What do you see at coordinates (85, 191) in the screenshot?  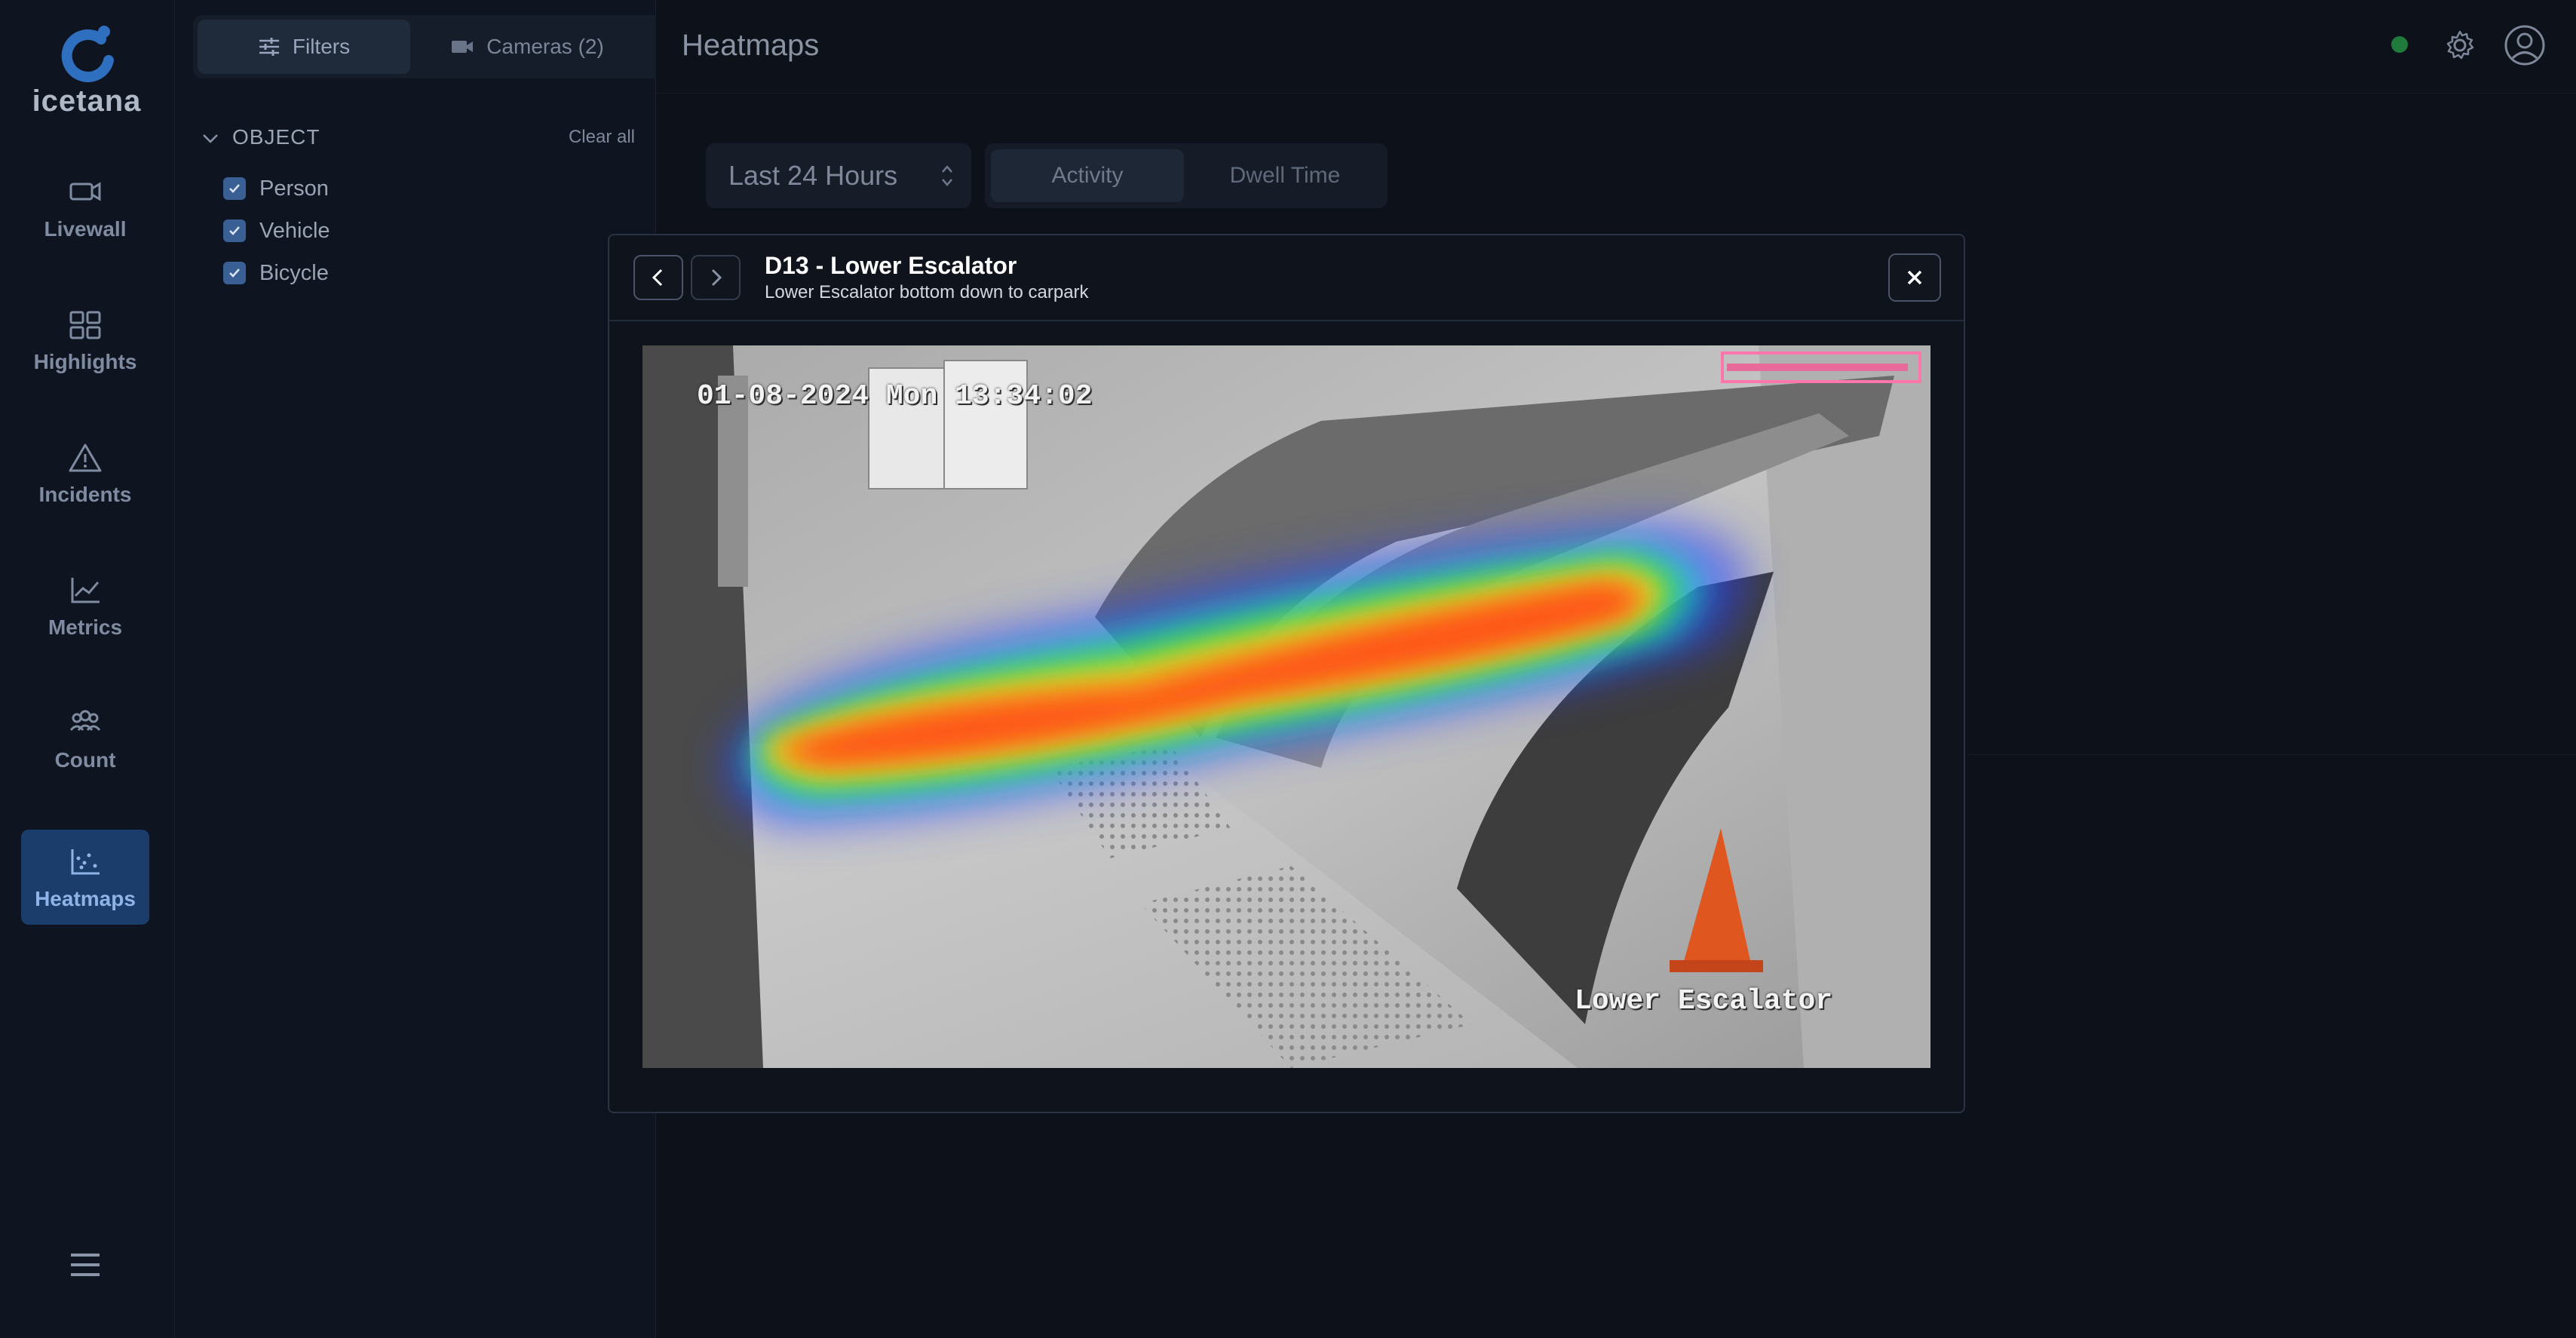 I see `camera-icon` at bounding box center [85, 191].